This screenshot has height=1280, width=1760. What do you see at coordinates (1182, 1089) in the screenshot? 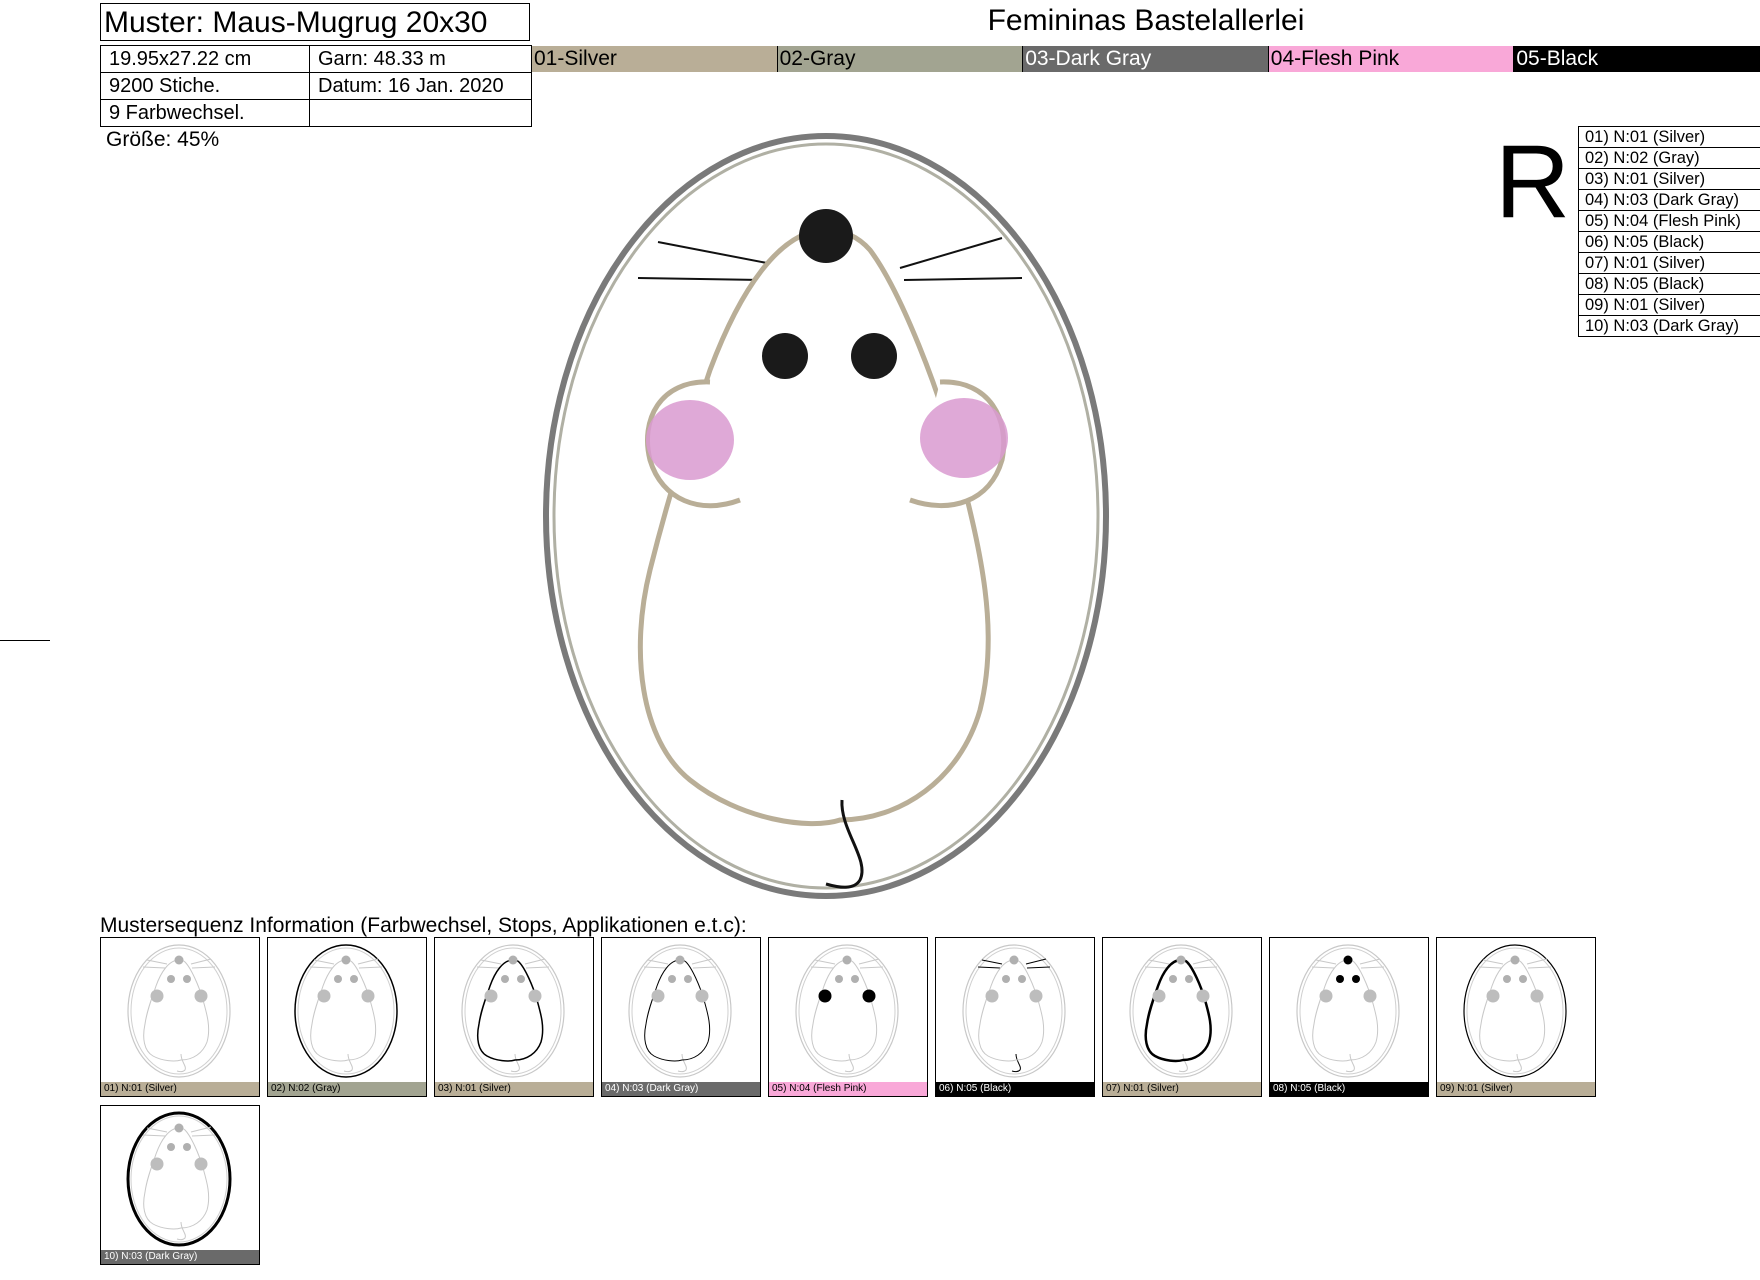
I see `thumbnail-caption: 07) N:01 (Silver)` at bounding box center [1182, 1089].